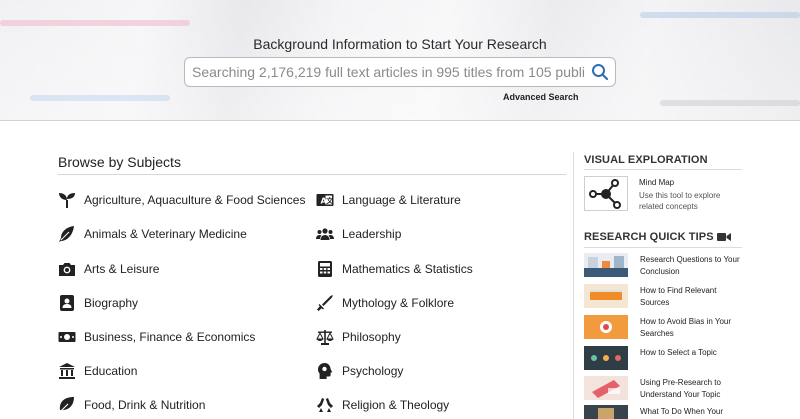 This screenshot has height=419, width=800. I want to click on search-input, so click(385, 72).